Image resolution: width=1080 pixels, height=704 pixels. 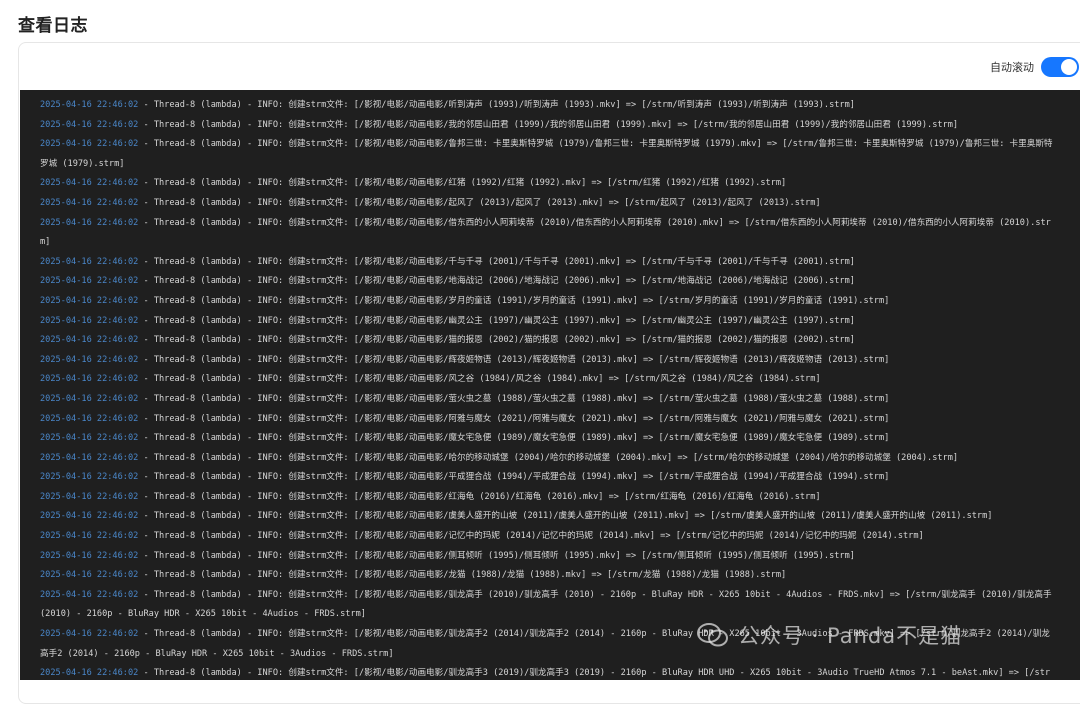 What do you see at coordinates (1012, 67) in the screenshot?
I see `autoscroll-label: 自动滚动` at bounding box center [1012, 67].